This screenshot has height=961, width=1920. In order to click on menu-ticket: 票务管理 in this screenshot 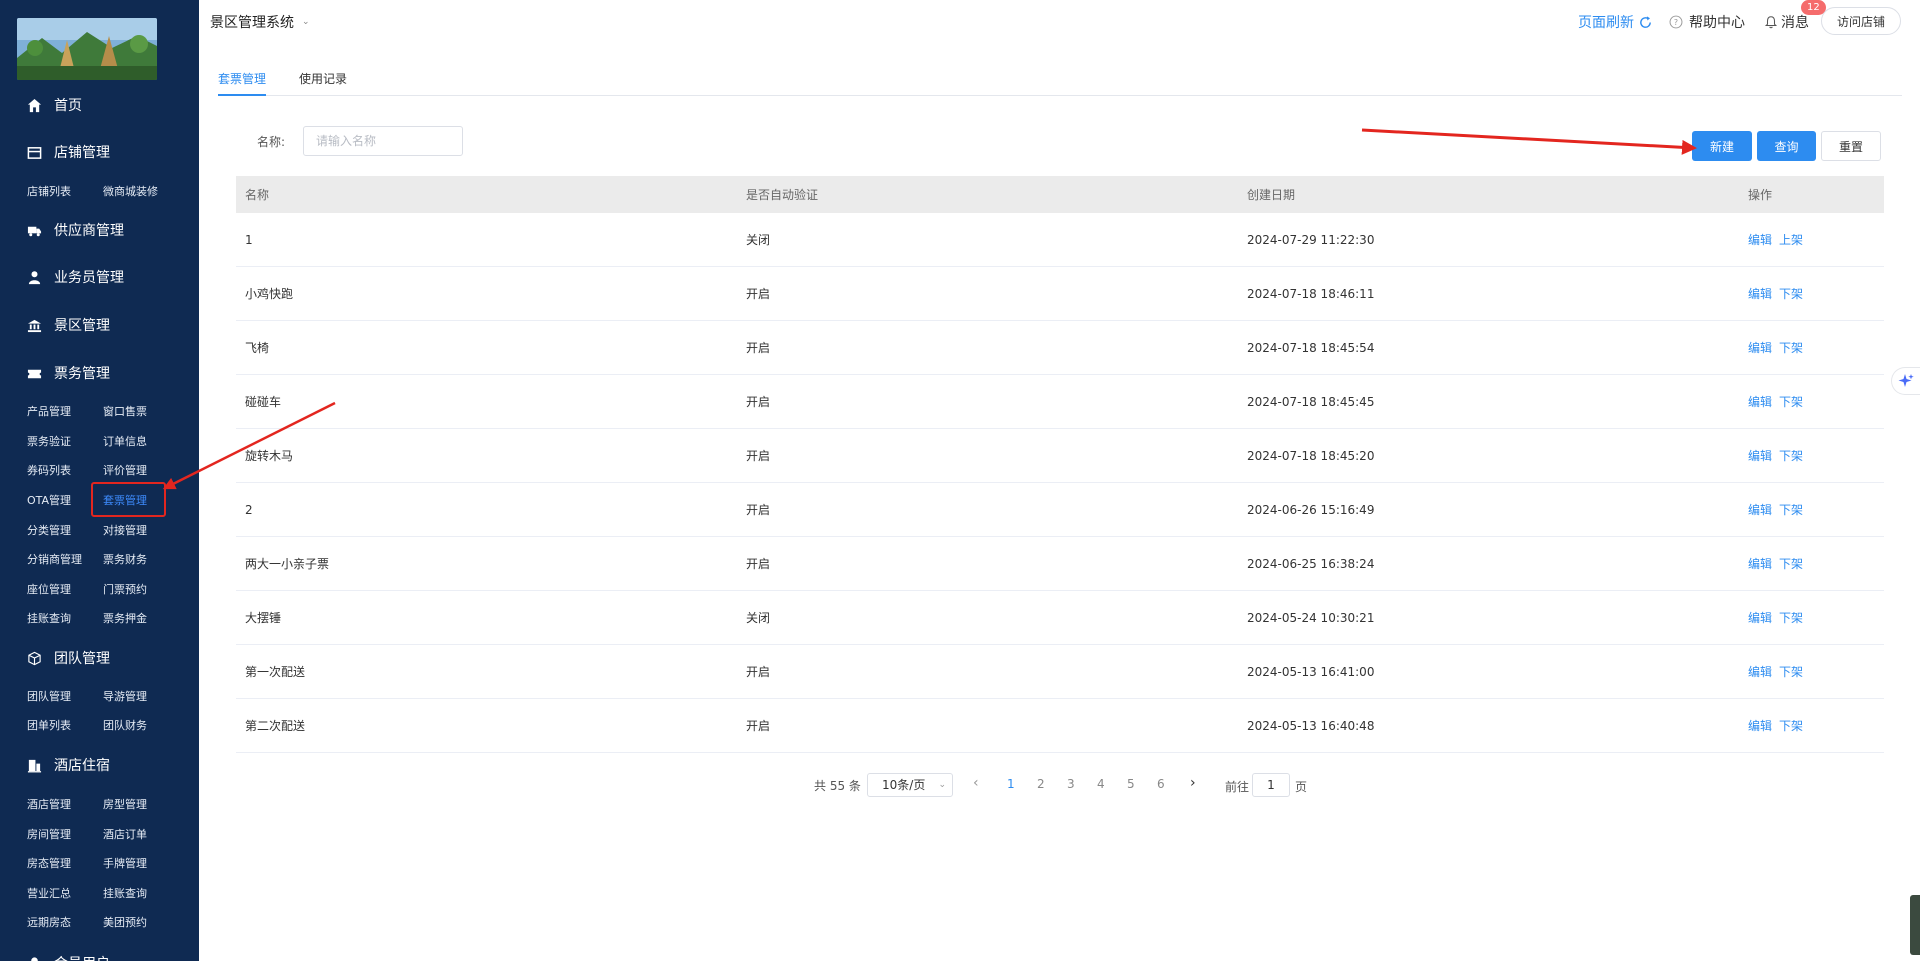, I will do `click(68, 373)`.